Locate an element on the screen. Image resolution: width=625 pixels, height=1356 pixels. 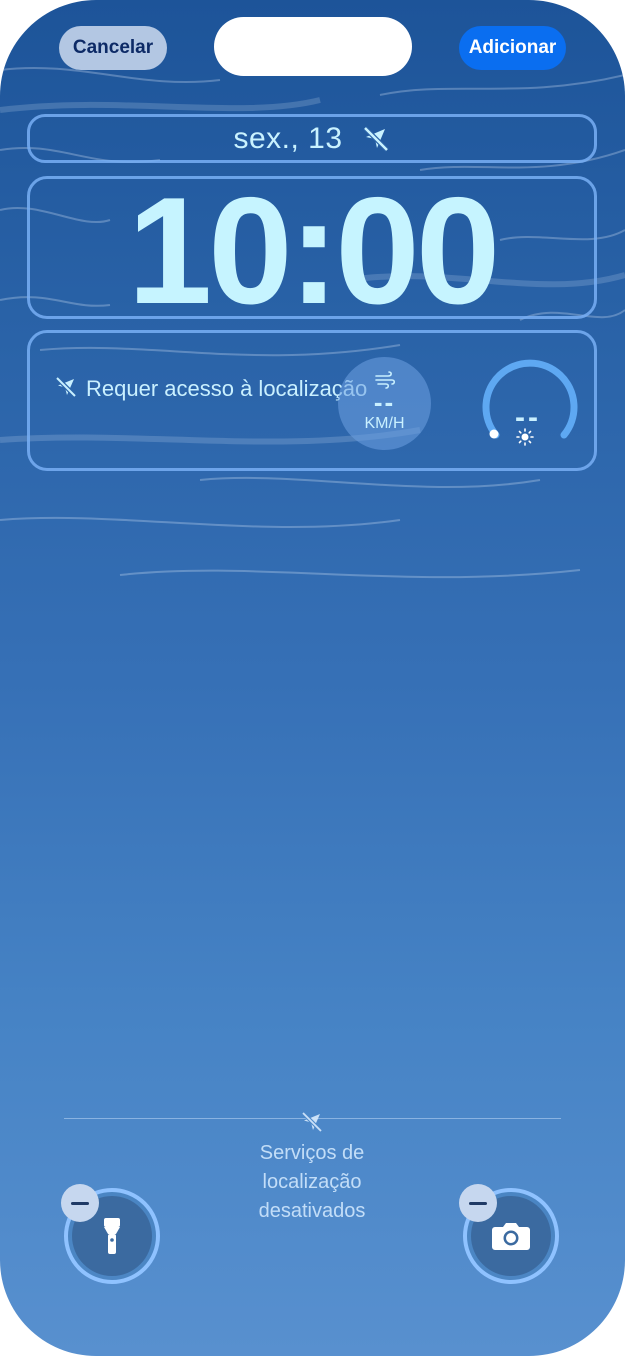
widgets-slot: Requer acesso à localização -- KM/H -- is located at coordinates (312, 400).